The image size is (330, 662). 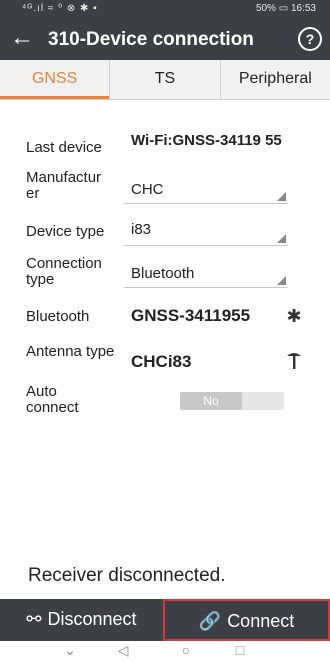 What do you see at coordinates (303, 8) in the screenshot?
I see `clock: 16:53` at bounding box center [303, 8].